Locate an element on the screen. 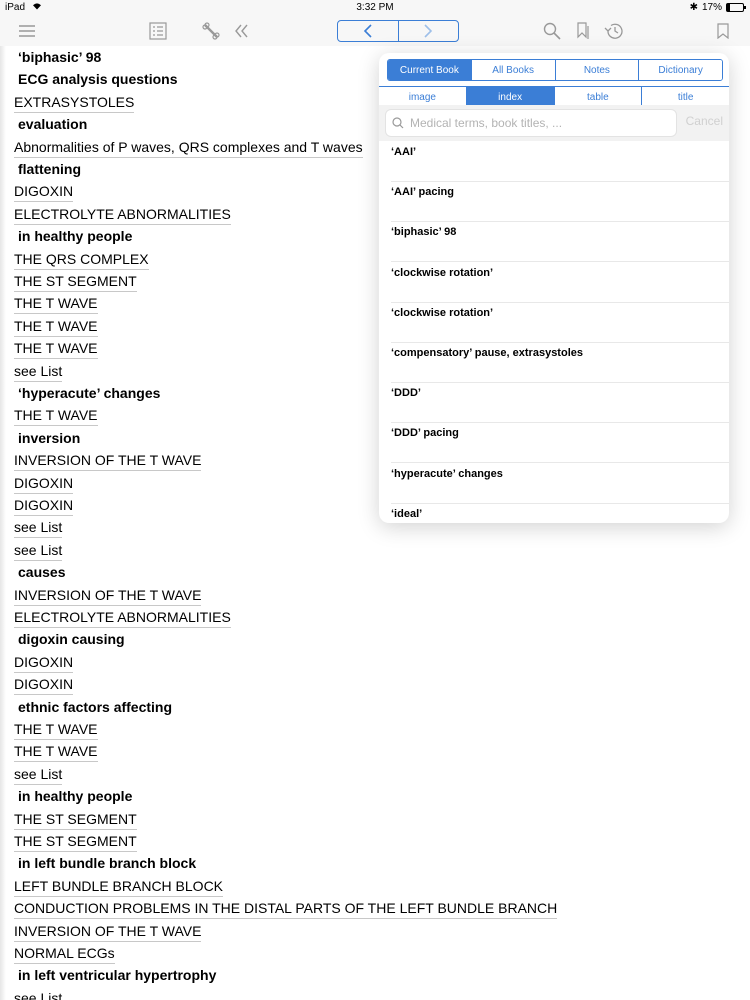 The image size is (750, 1000). list-icon is located at coordinates (158, 31).